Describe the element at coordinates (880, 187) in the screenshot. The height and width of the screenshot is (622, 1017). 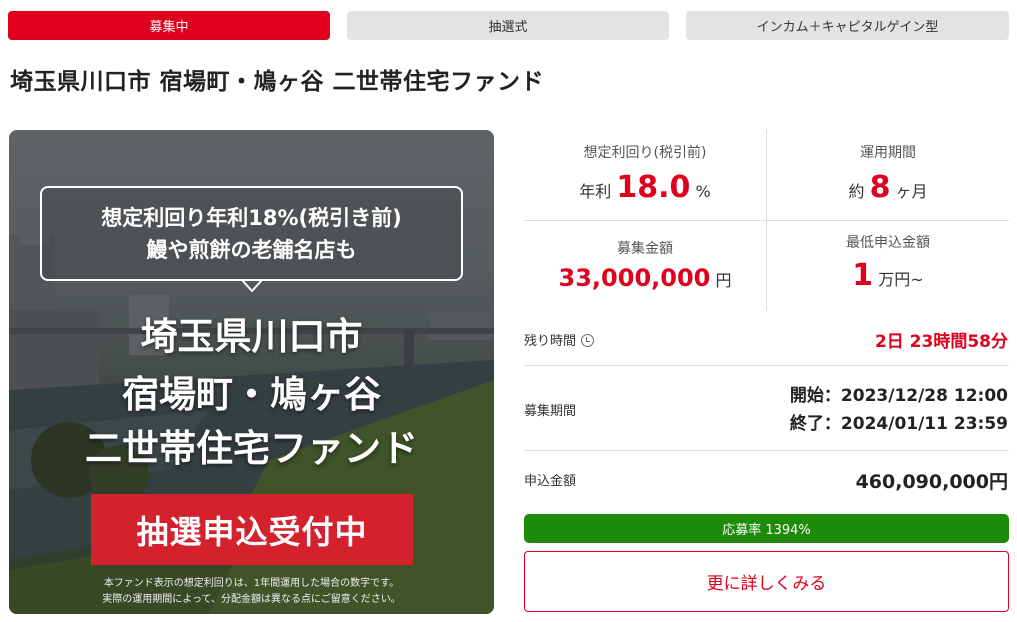
I see `stat-value: 8` at that location.